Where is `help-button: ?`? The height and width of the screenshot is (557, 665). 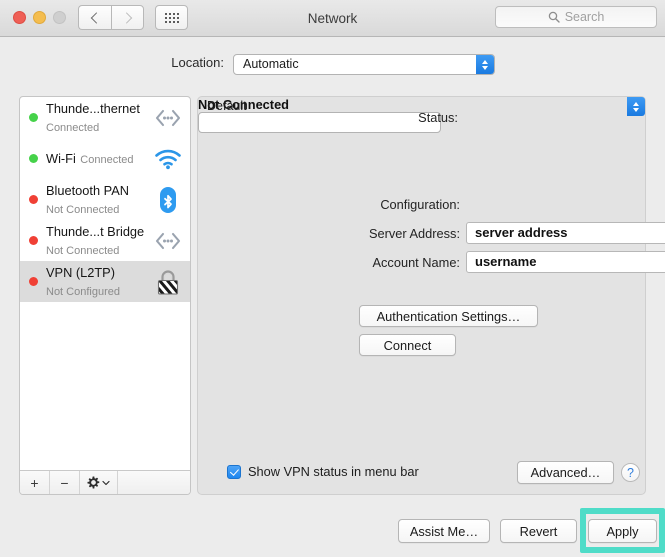
help-button: ? is located at coordinates (630, 472).